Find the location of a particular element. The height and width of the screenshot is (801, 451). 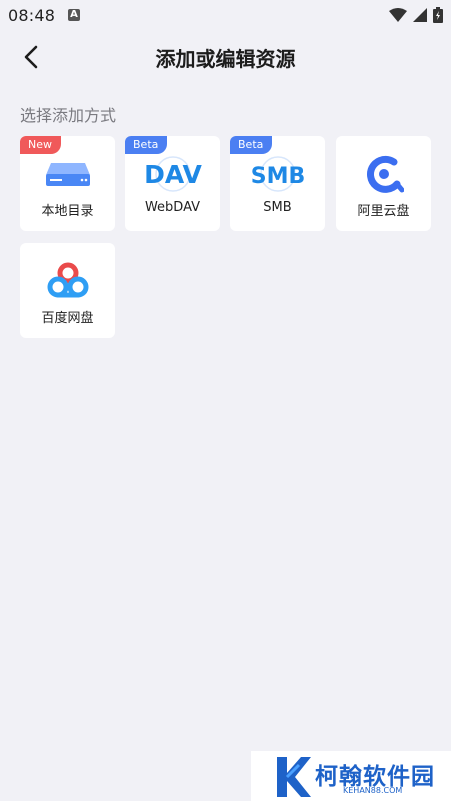

source-label: SMB is located at coordinates (277, 207).